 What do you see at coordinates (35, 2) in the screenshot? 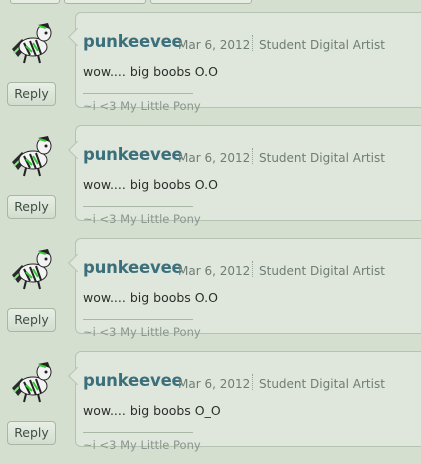
I see `previous-reply-button-edge` at bounding box center [35, 2].